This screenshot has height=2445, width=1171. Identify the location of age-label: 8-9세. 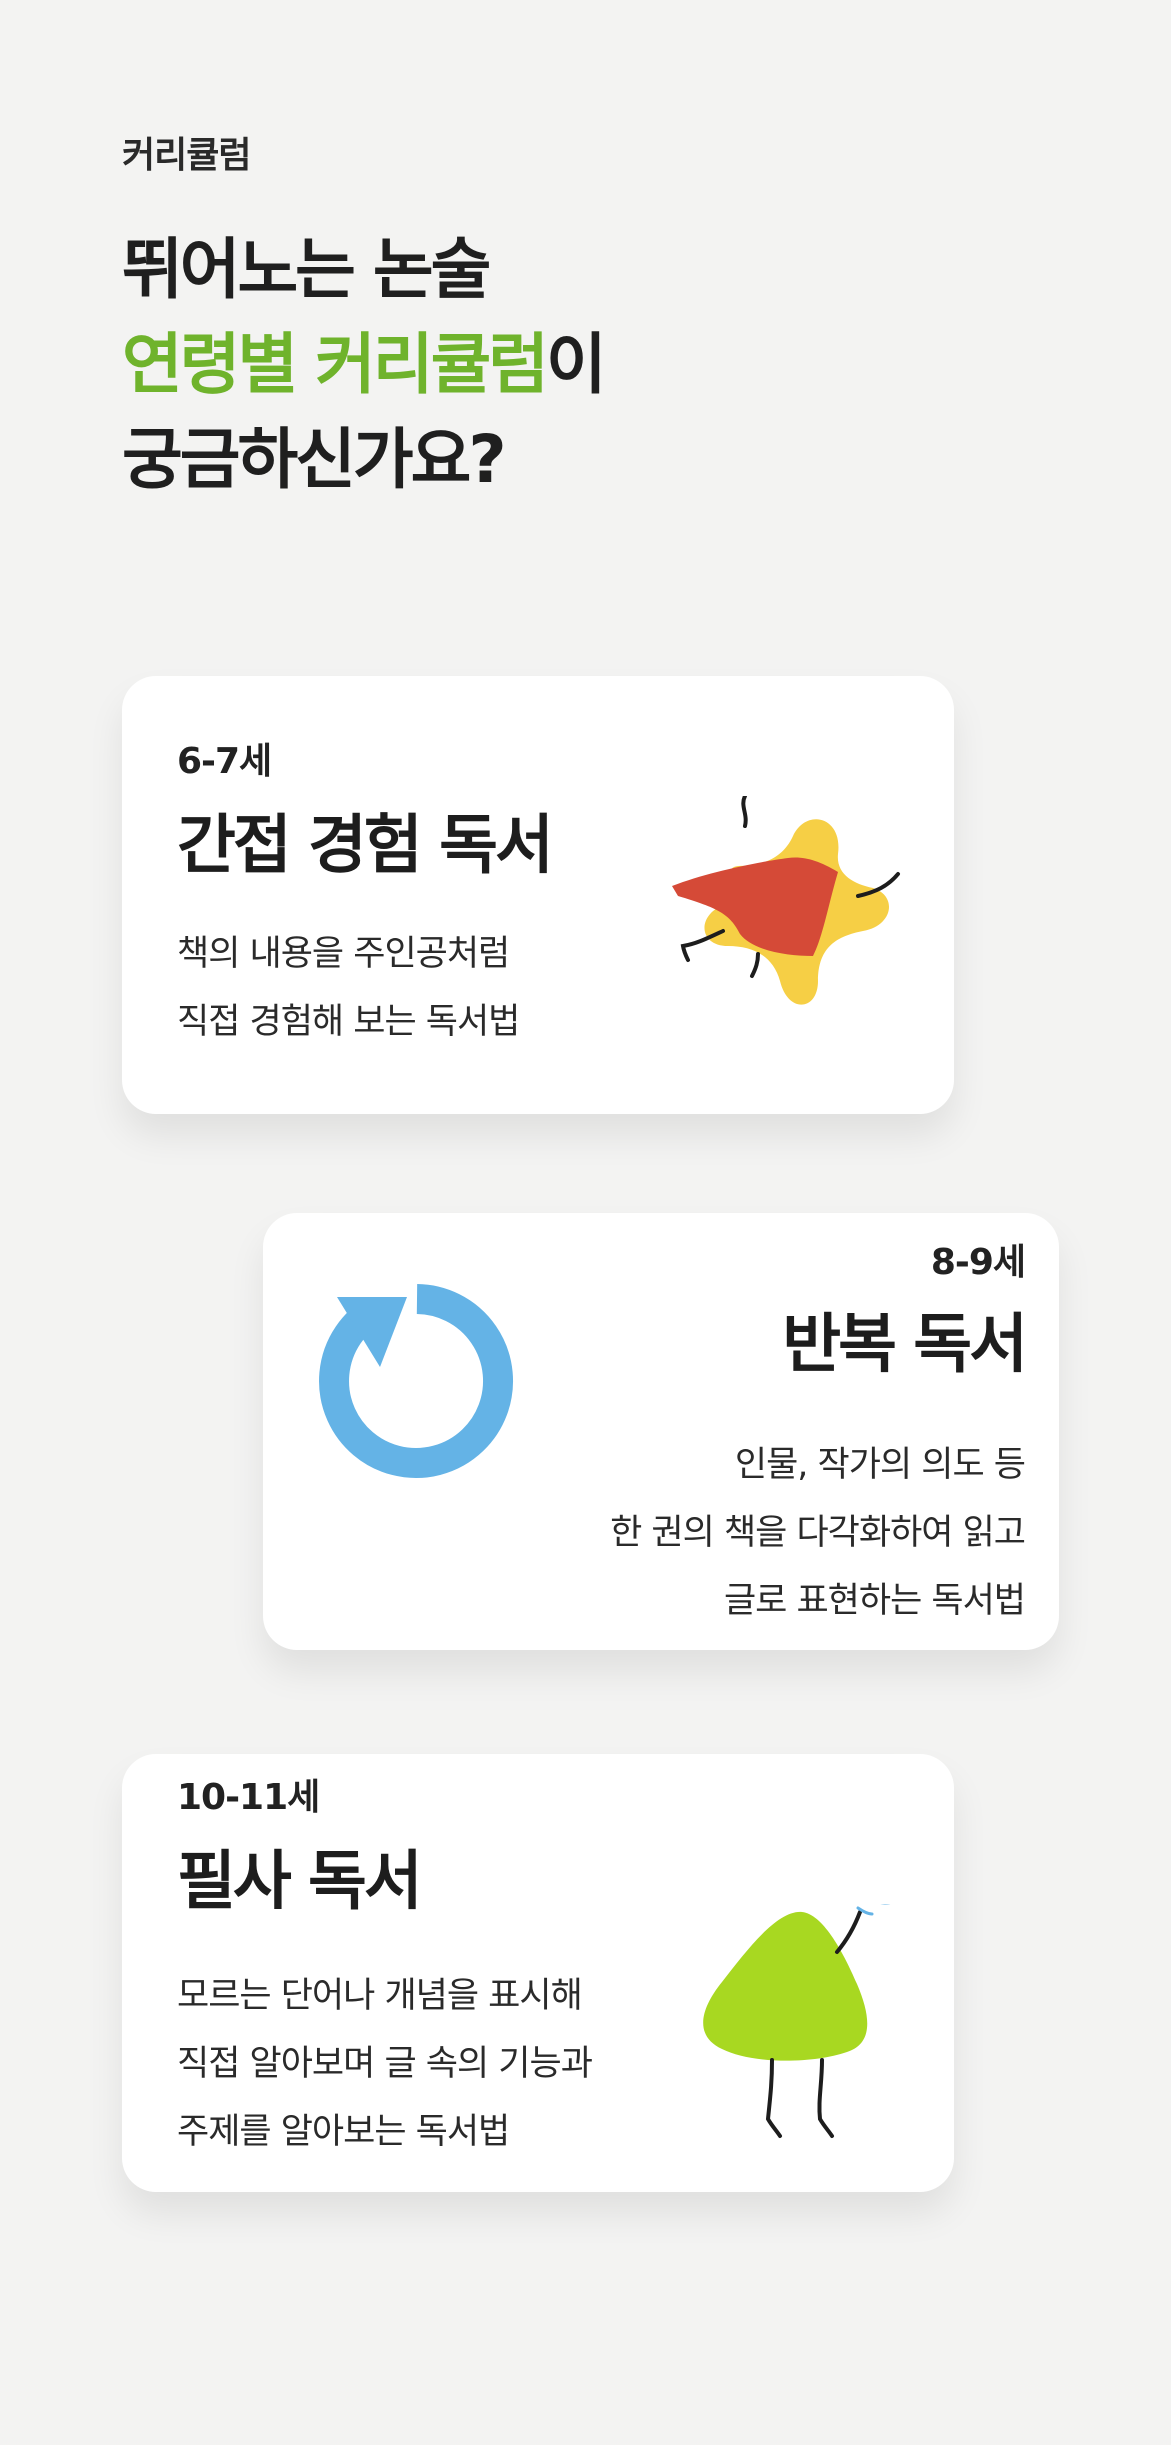
(978, 1262).